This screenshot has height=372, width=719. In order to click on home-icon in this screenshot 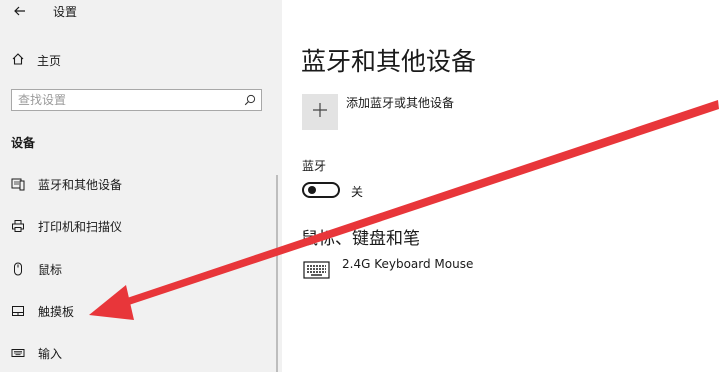, I will do `click(18, 60)`.